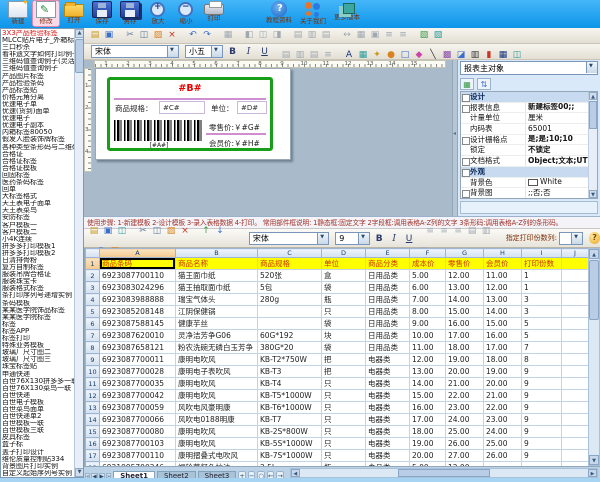 The width and height of the screenshot is (600, 482). I want to click on zoom-out-button: 缩小, so click(186, 13).